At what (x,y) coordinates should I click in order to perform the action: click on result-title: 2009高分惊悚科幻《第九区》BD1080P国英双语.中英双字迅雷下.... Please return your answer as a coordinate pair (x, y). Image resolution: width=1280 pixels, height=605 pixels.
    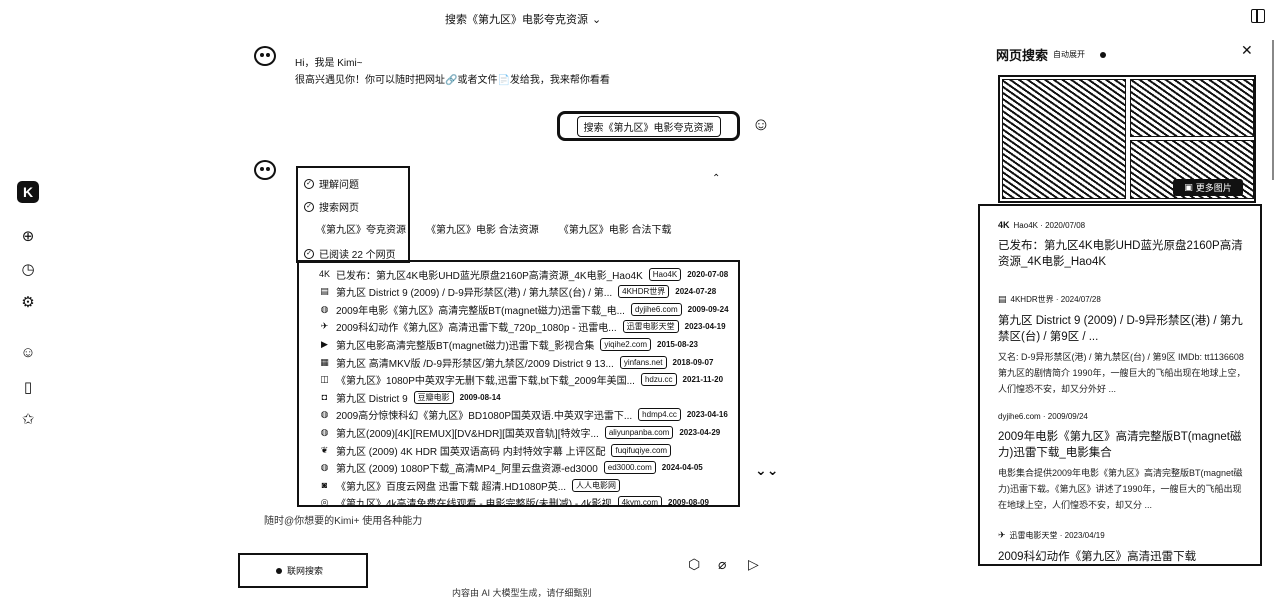
    Looking at the image, I should click on (484, 417).